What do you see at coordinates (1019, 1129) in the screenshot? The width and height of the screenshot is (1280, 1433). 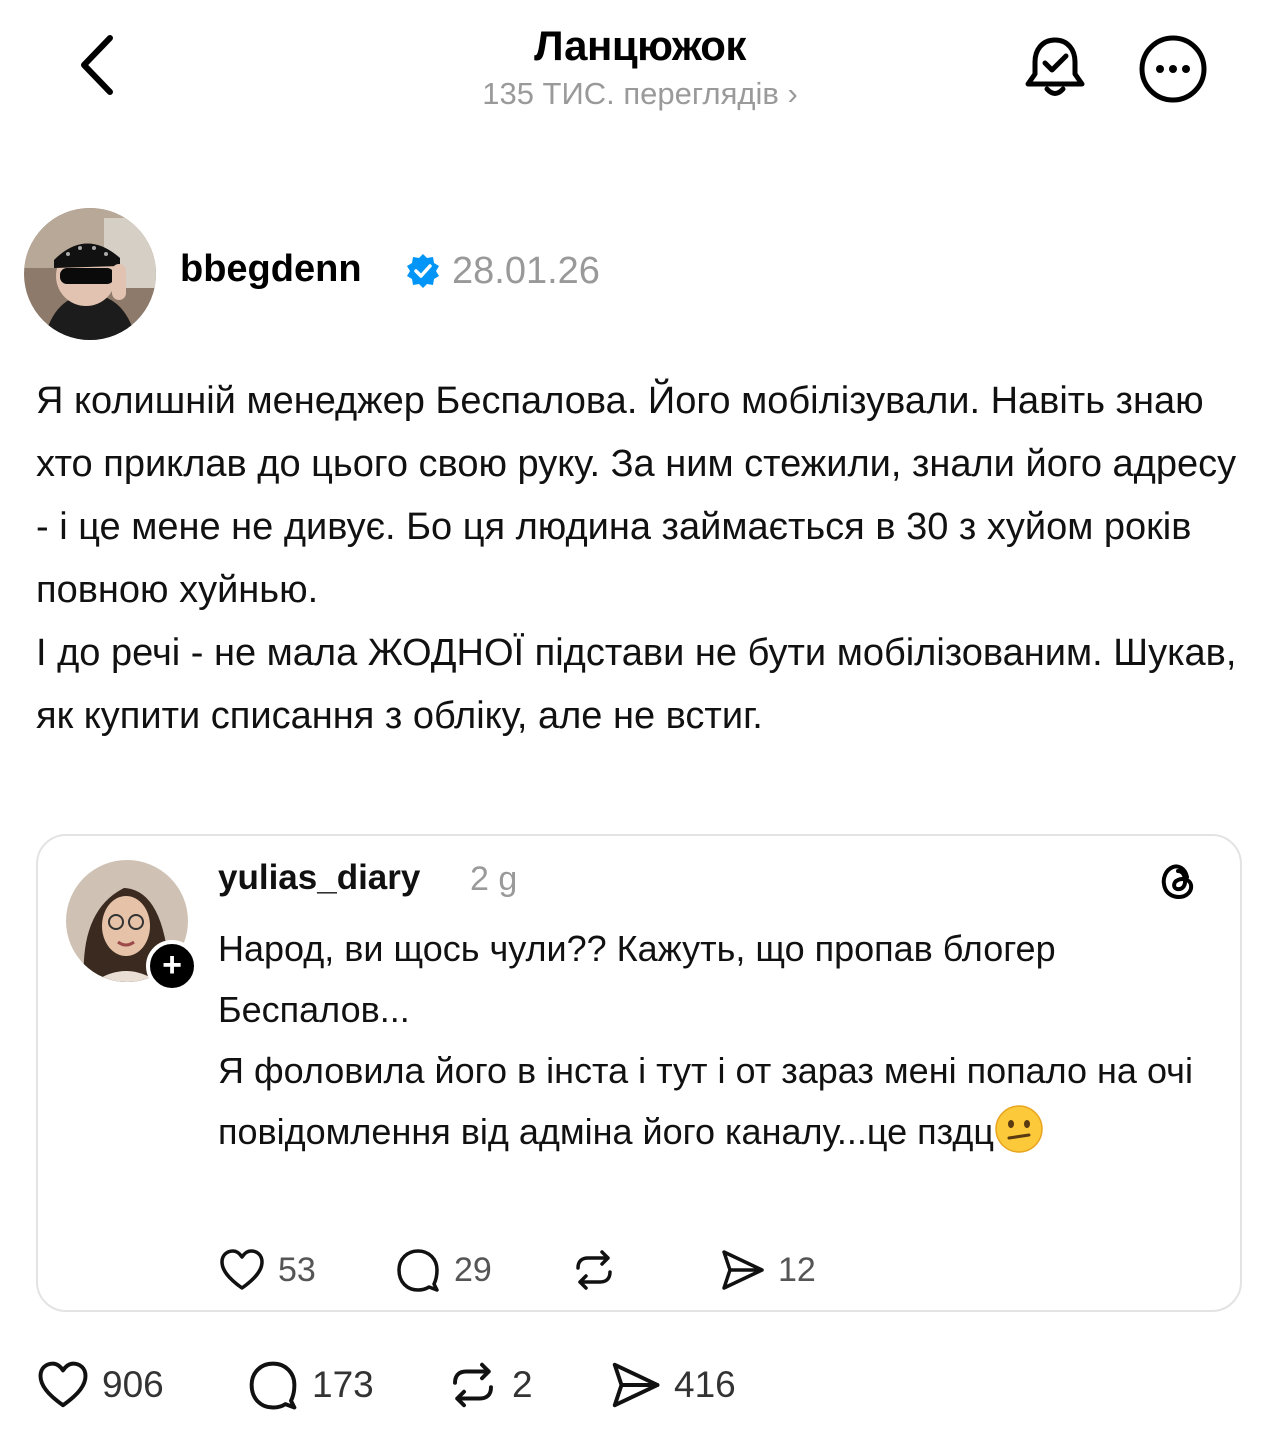 I see `confused-face-emoji` at bounding box center [1019, 1129].